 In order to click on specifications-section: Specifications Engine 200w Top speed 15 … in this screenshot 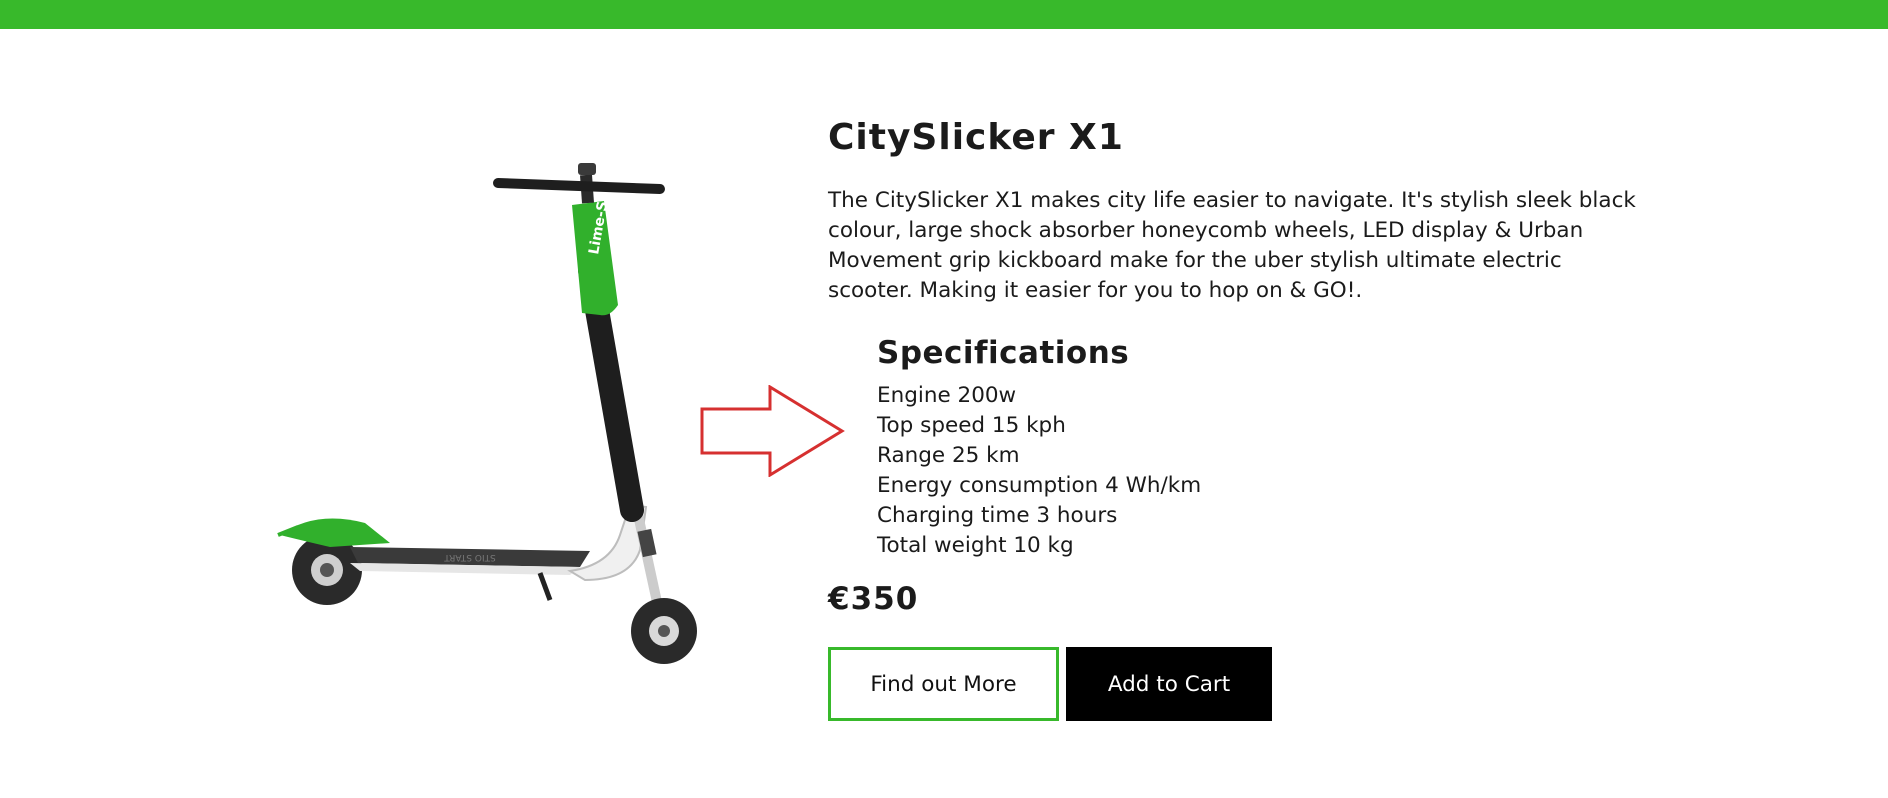, I will do `click(1262, 445)`.